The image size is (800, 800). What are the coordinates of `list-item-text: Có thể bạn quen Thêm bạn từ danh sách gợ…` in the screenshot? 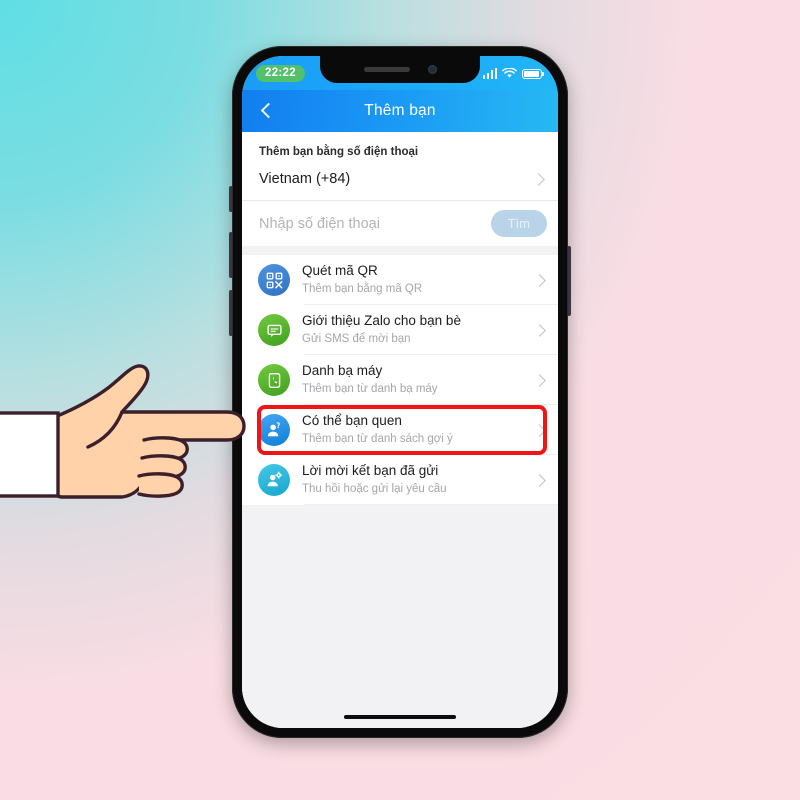 It's located at (418, 430).